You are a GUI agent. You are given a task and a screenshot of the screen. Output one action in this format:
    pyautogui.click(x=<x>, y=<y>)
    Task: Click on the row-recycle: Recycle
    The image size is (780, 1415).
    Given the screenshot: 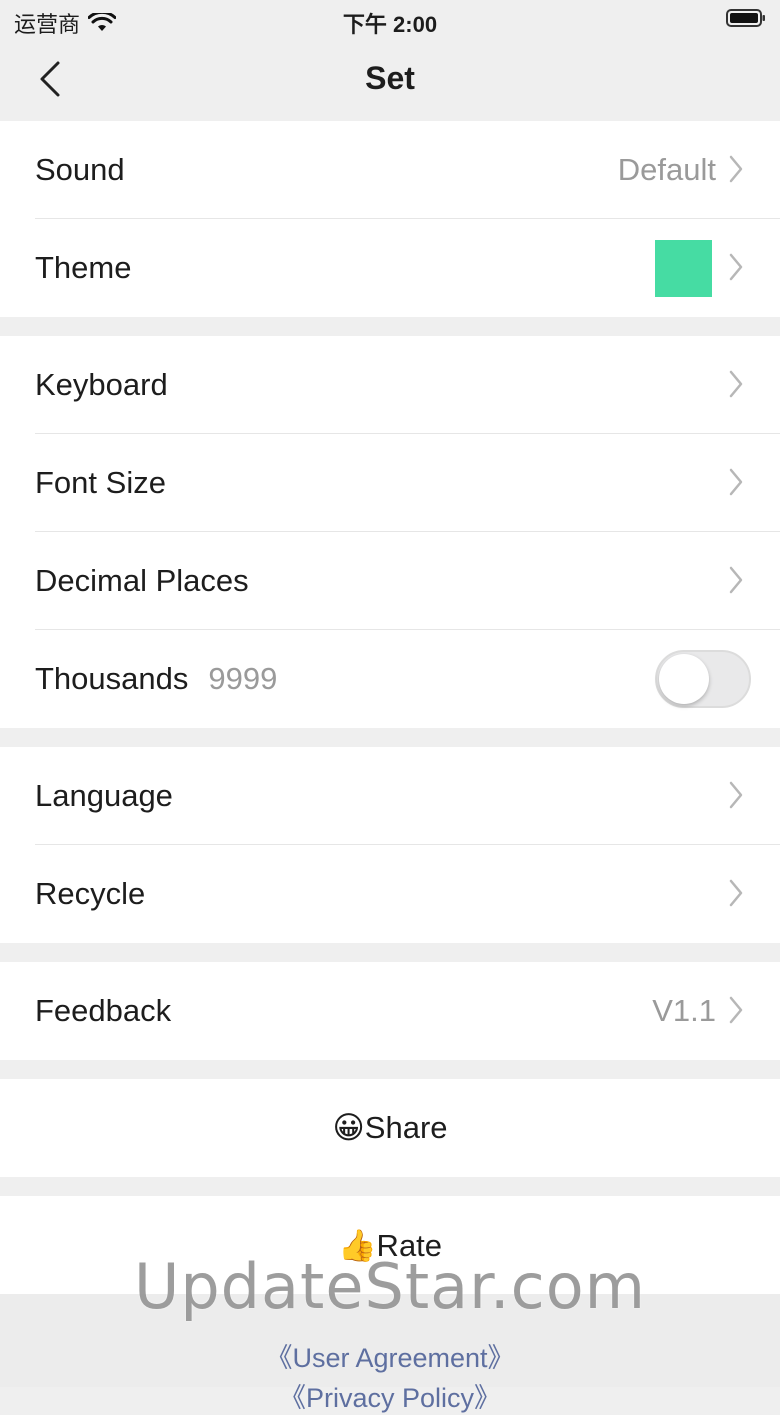 What is the action you would take?
    pyautogui.click(x=390, y=894)
    